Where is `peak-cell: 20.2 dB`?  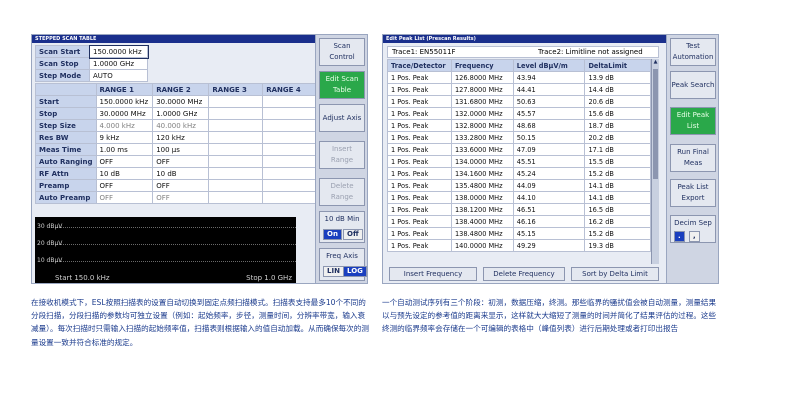
peak-cell: 20.2 dB is located at coordinates (617, 137).